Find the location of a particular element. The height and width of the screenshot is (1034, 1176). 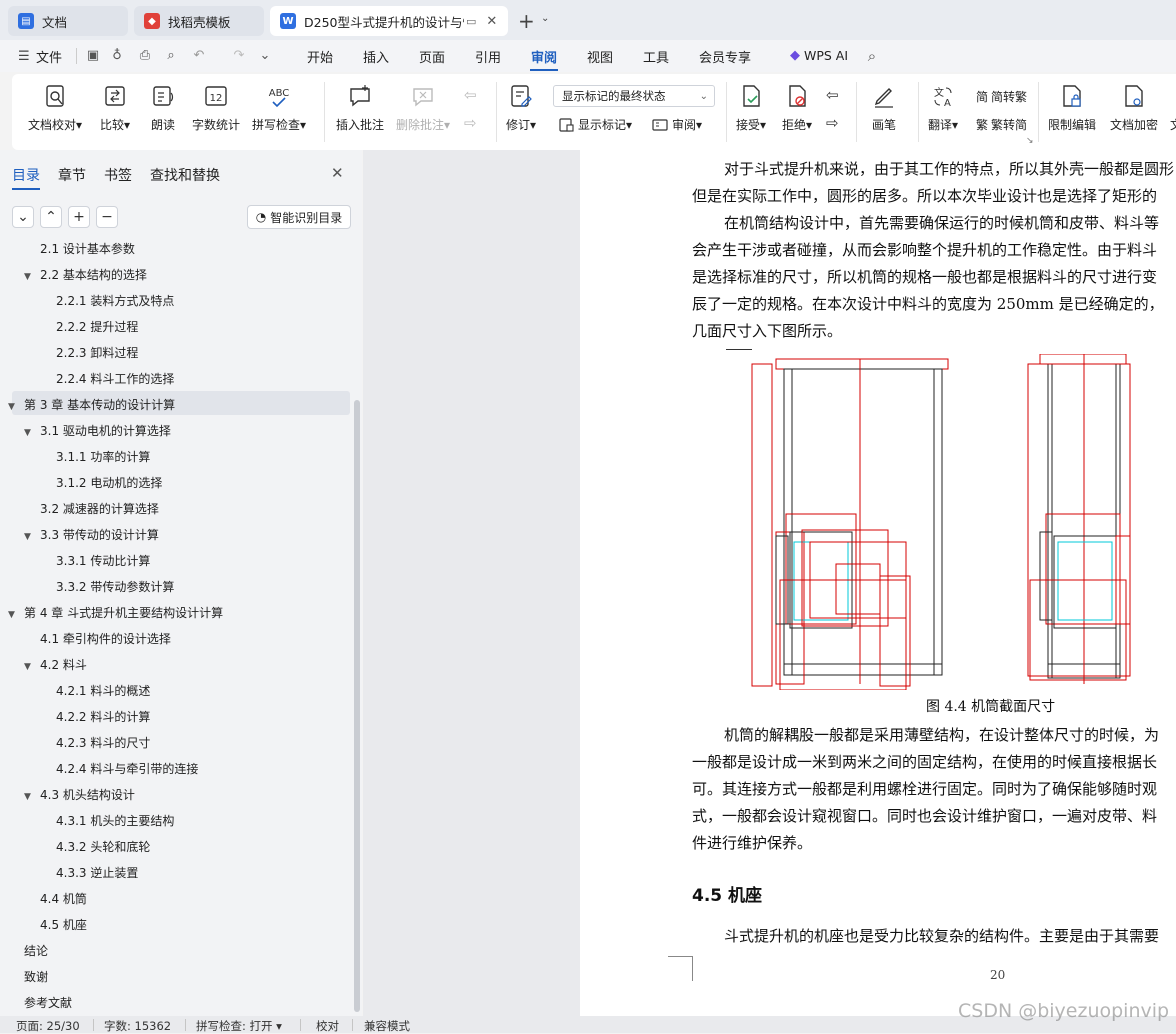

new-tab-icon: + is located at coordinates (526, 21).